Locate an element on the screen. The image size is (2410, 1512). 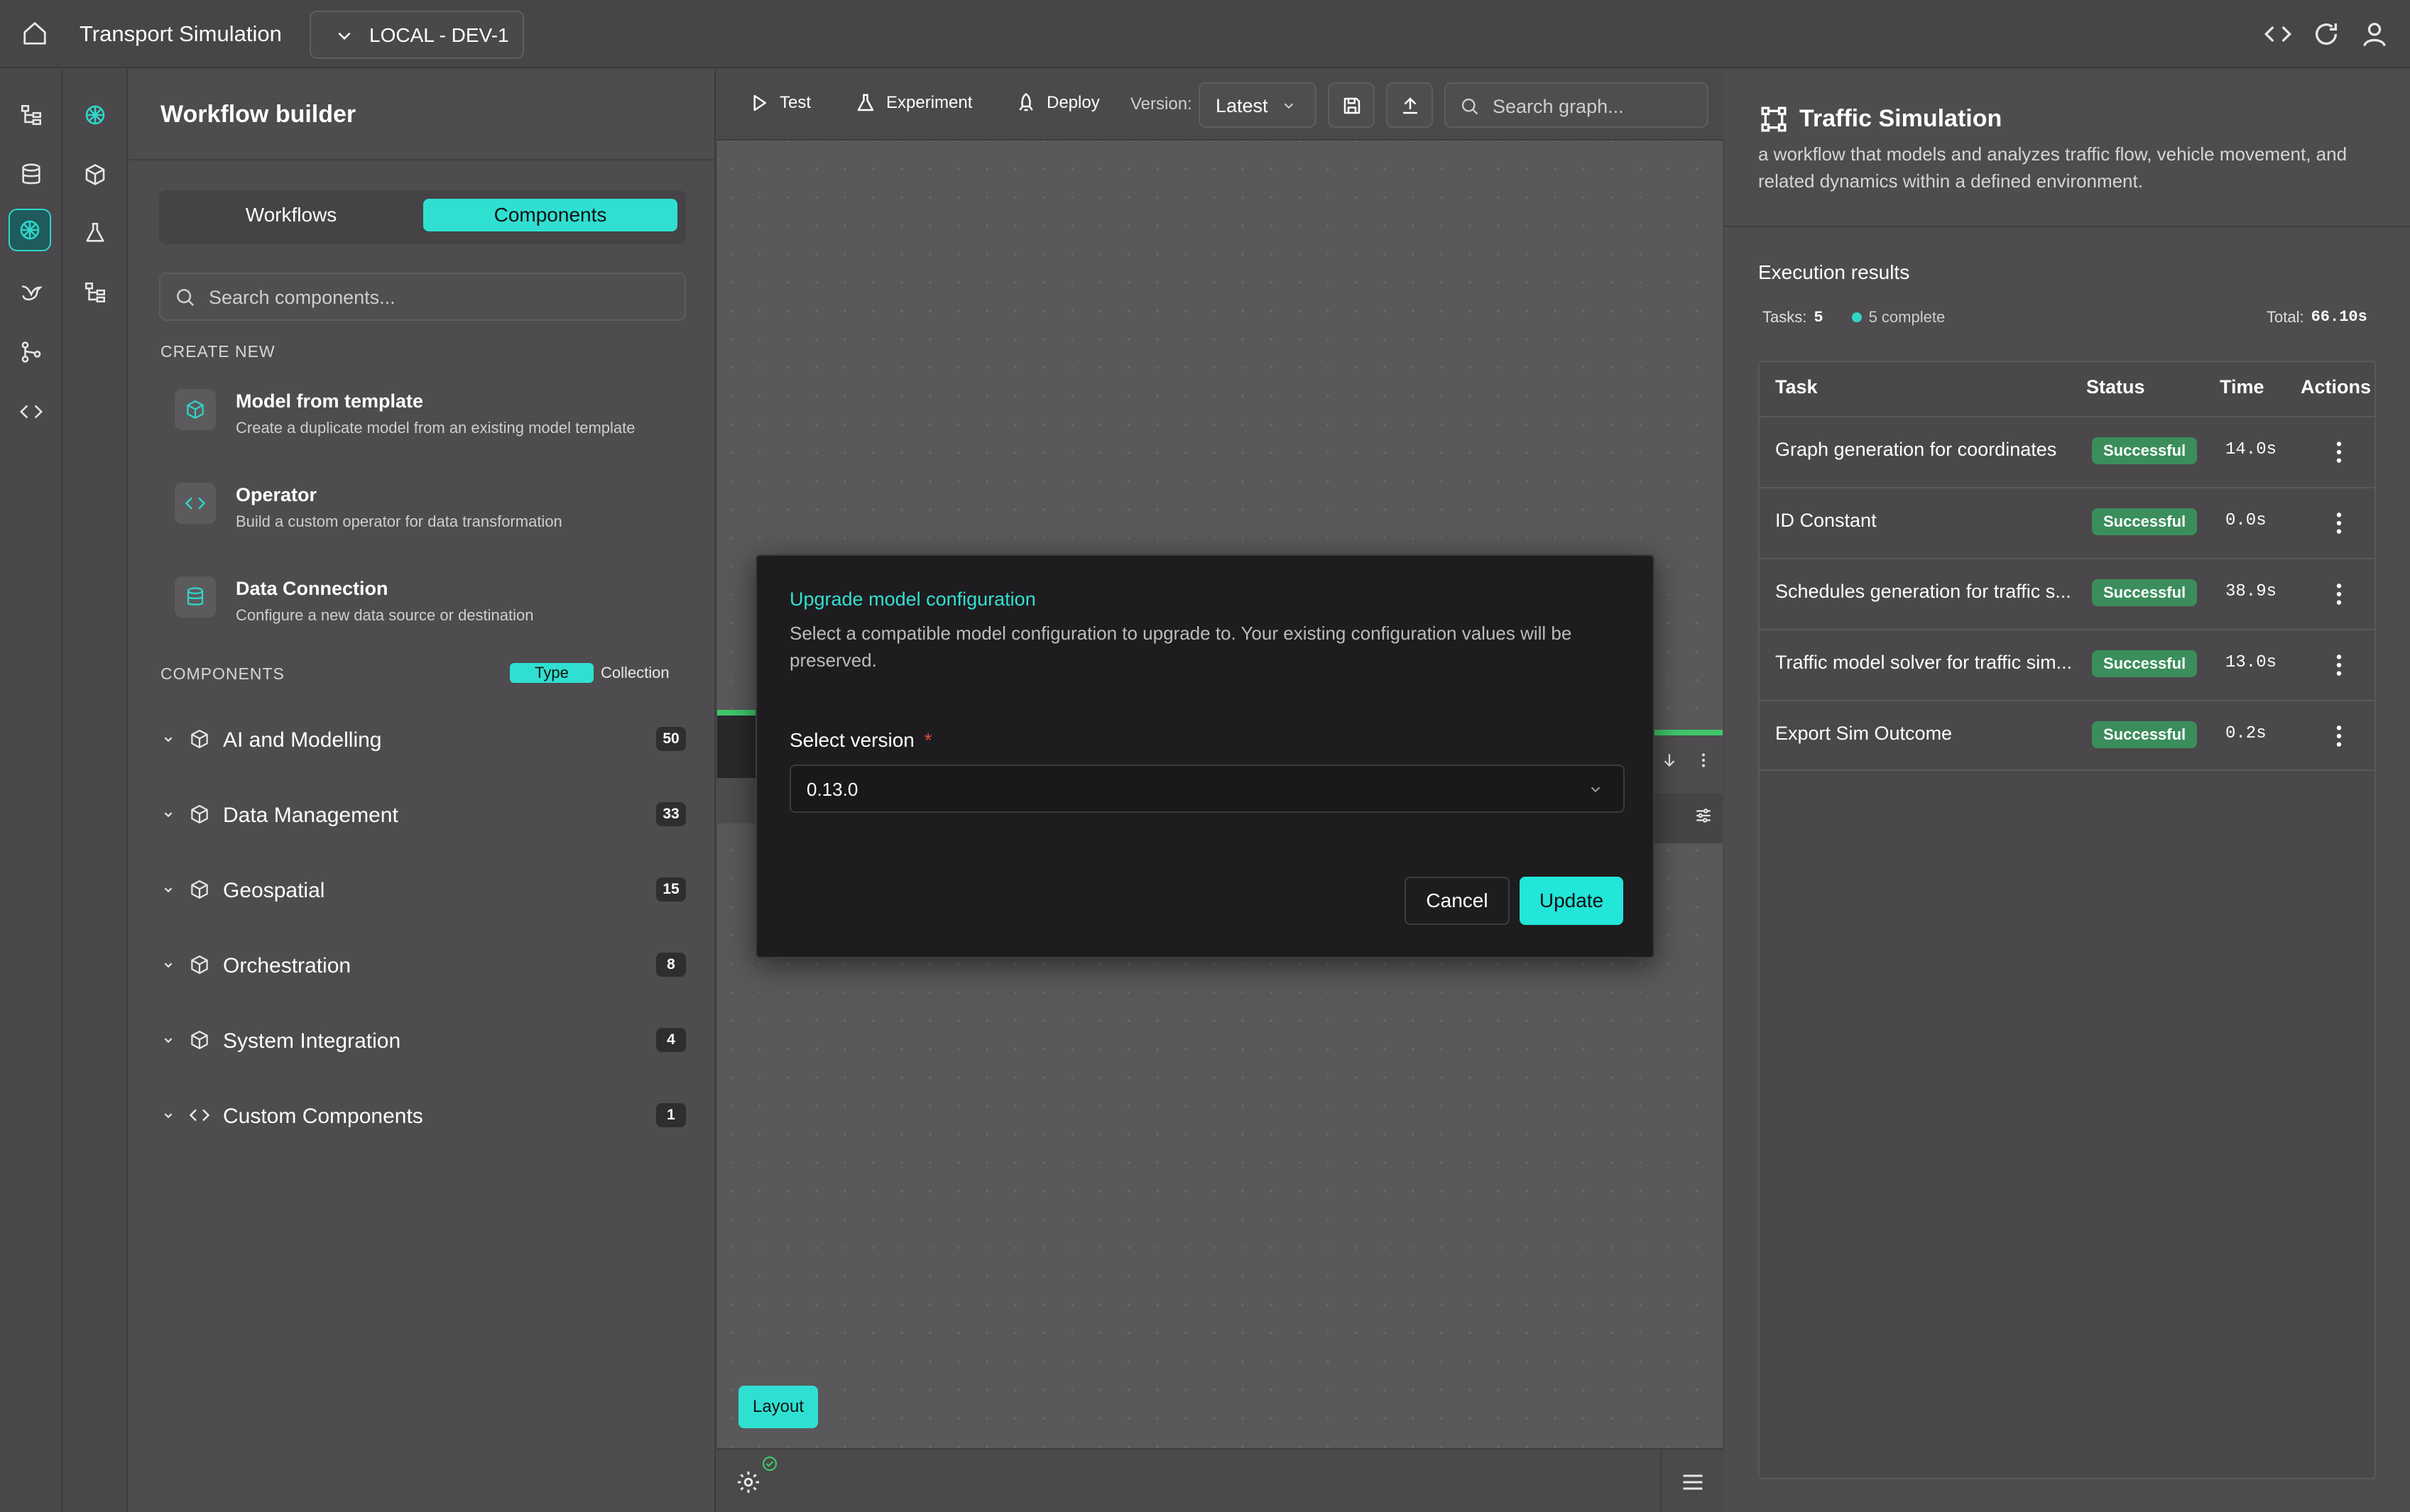
workflow-title: Traffic Simulation is located at coordinates (1900, 119).